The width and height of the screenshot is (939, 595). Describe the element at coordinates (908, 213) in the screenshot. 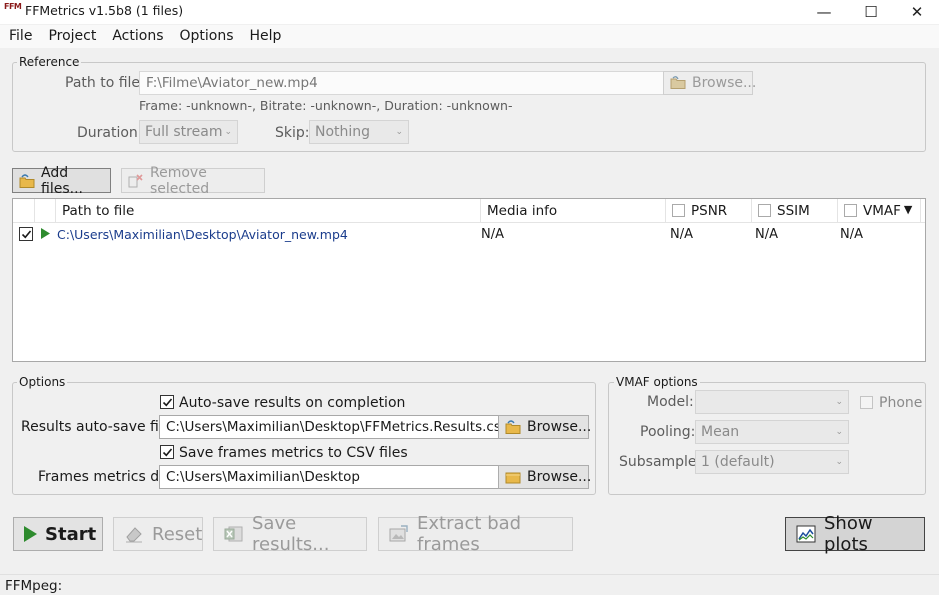

I see `sort-arrow-icon: ▼` at that location.